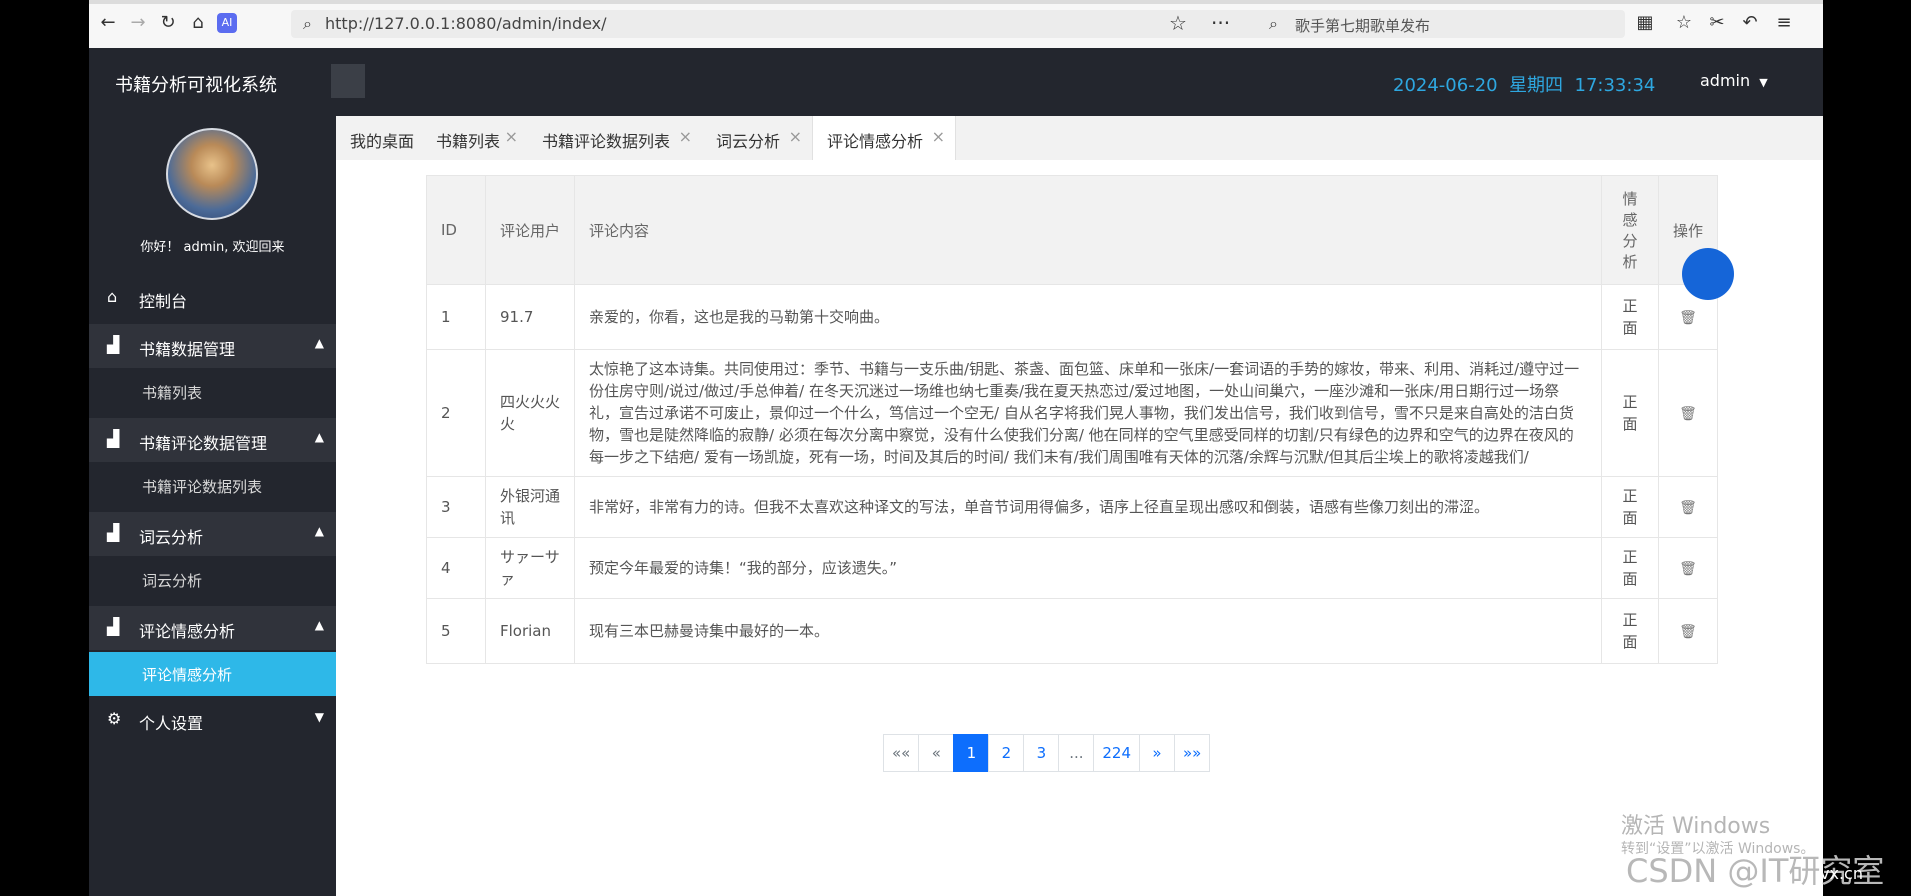  Describe the element at coordinates (212, 720) in the screenshot. I see `sidebar-item-settings: ⚙ 个人设置 ▼` at that location.